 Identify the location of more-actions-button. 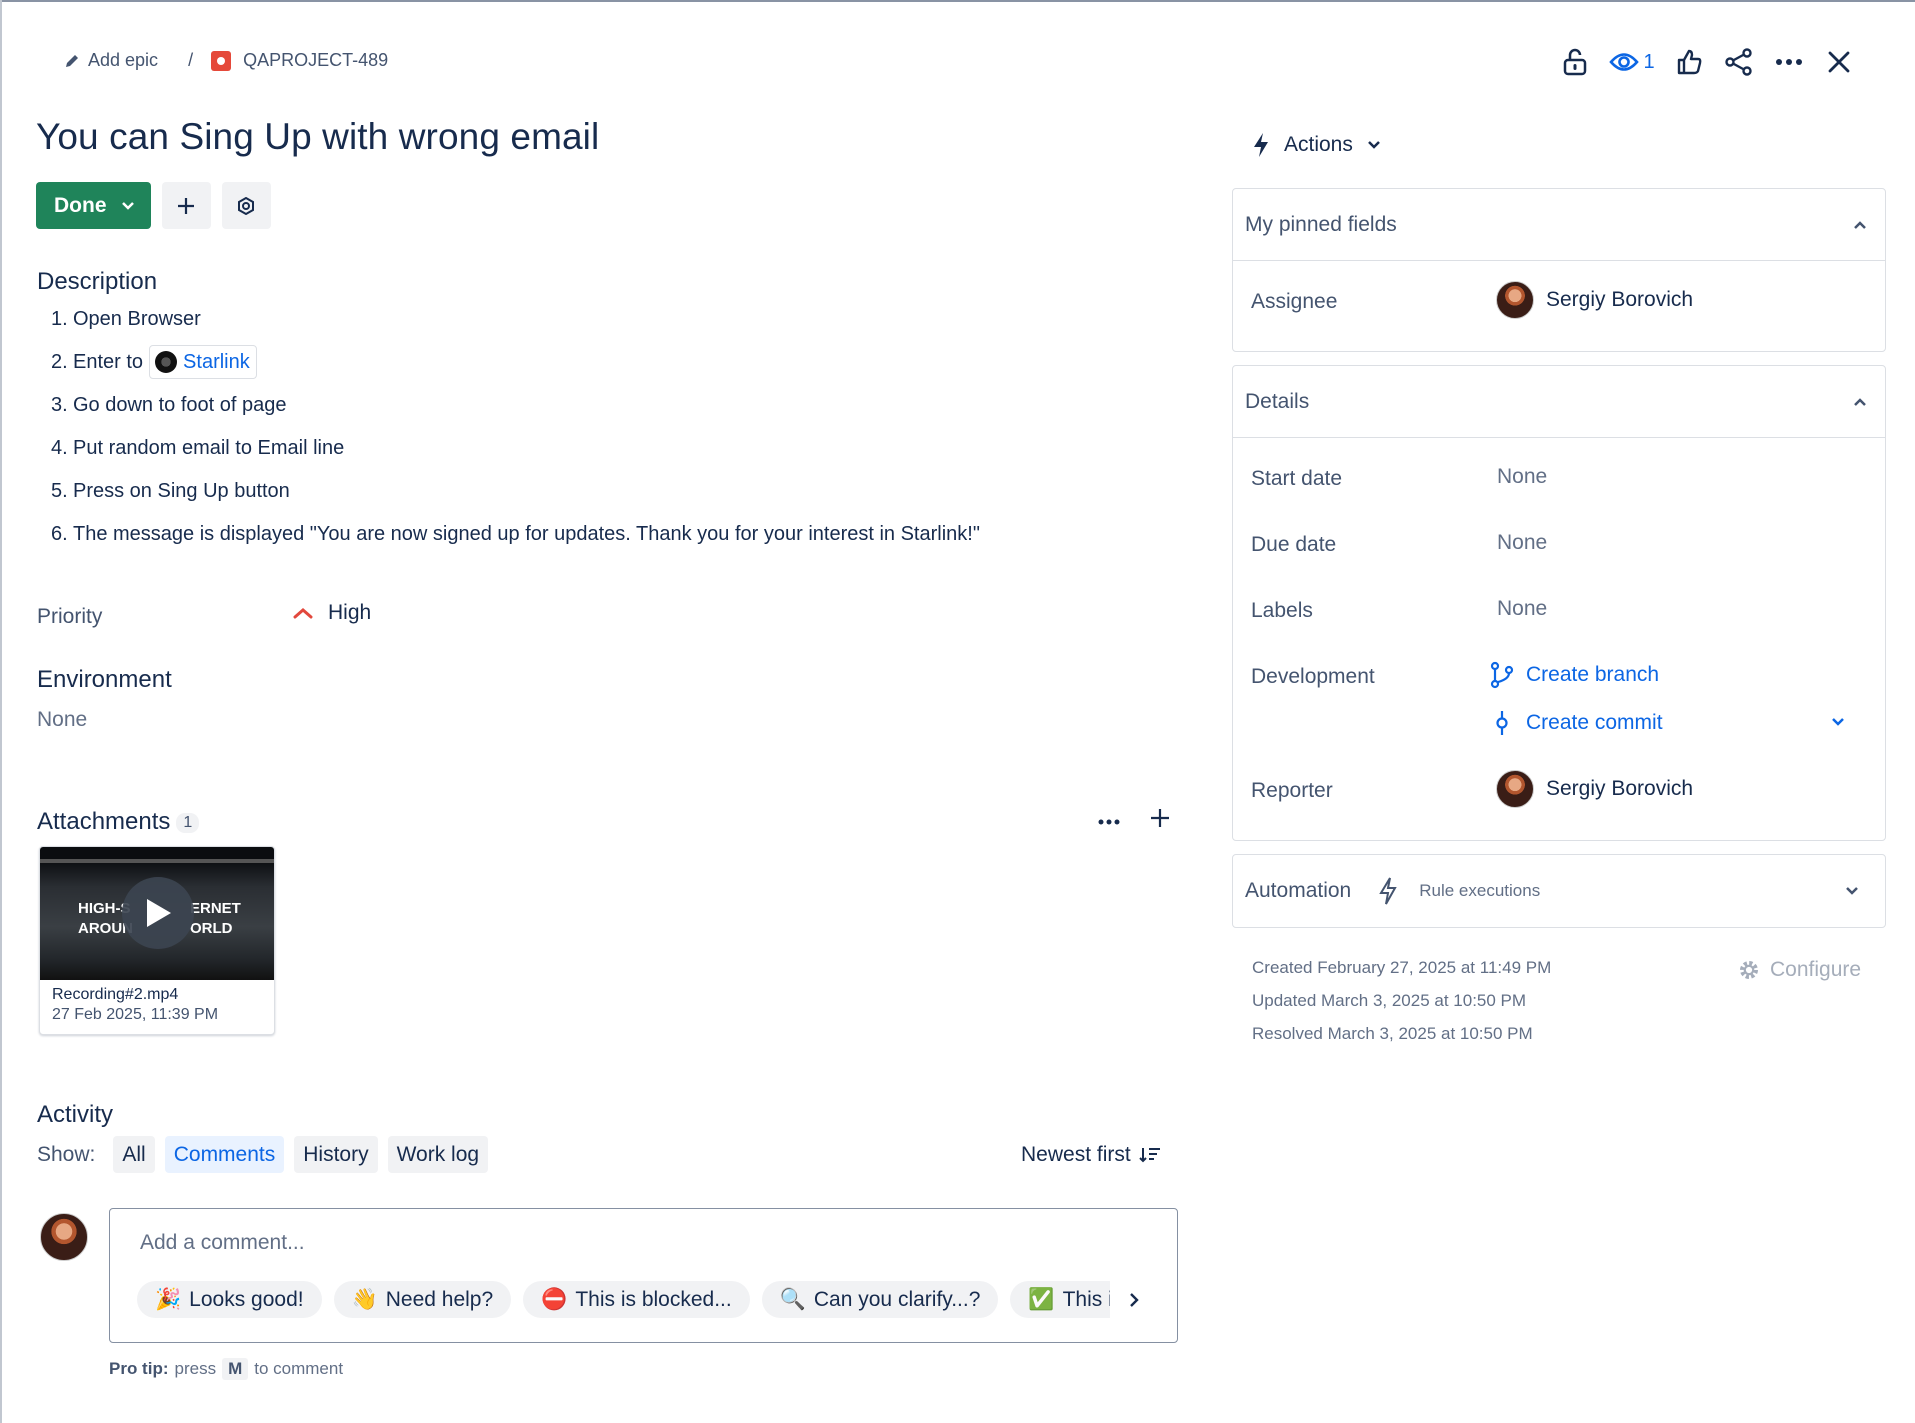
(1789, 62).